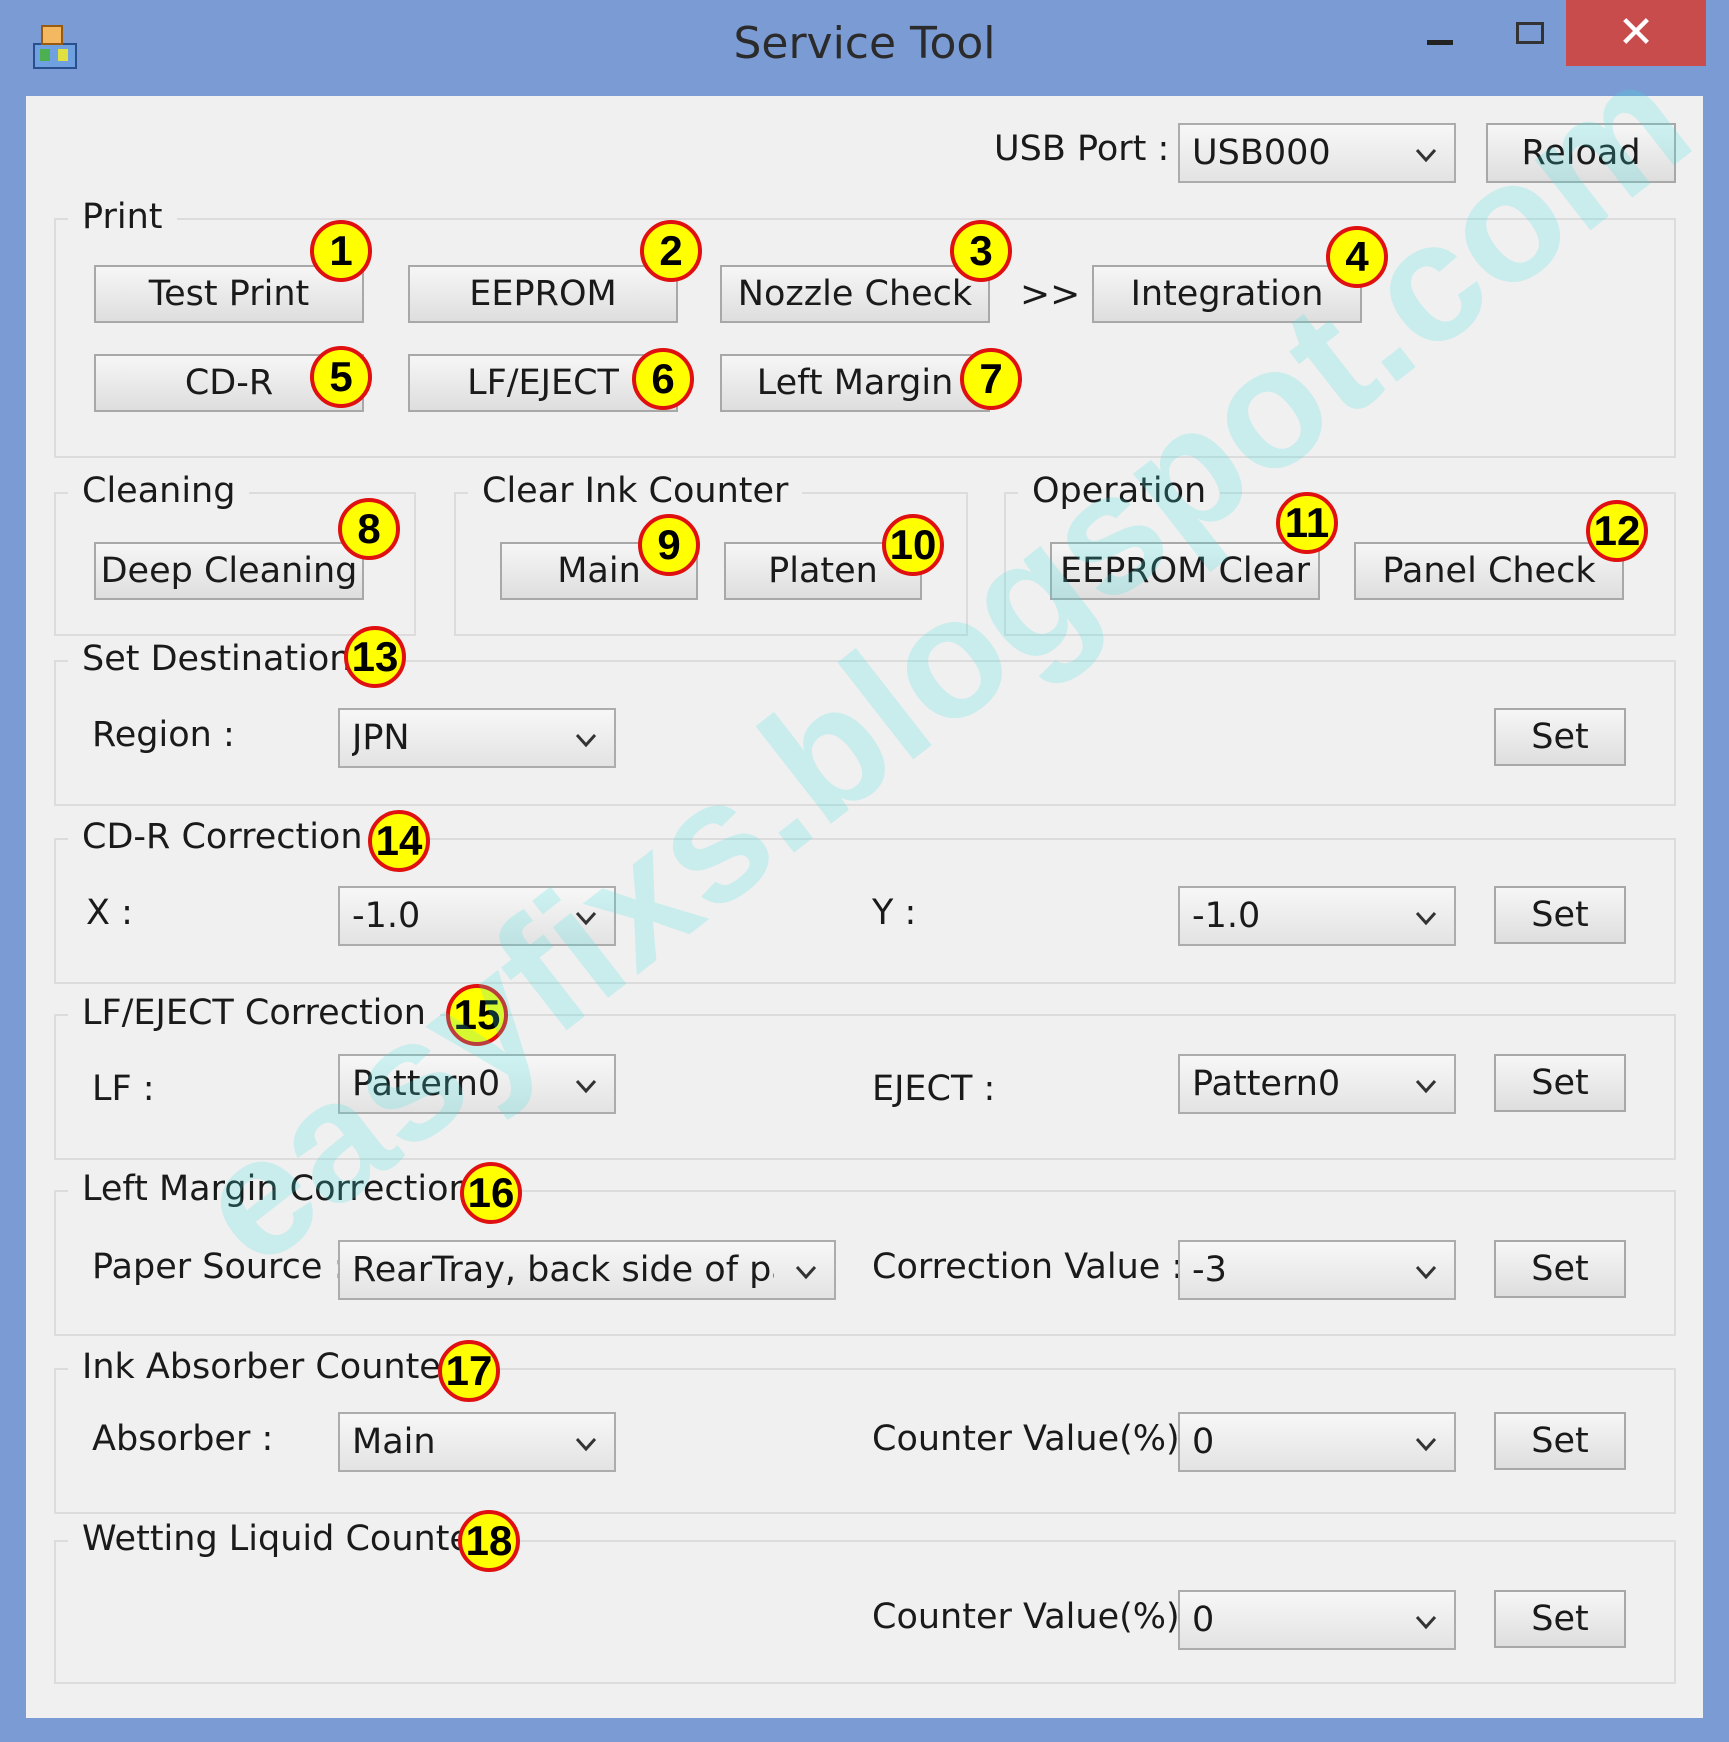  Describe the element at coordinates (477, 738) in the screenshot. I see `region-select: JPN` at that location.